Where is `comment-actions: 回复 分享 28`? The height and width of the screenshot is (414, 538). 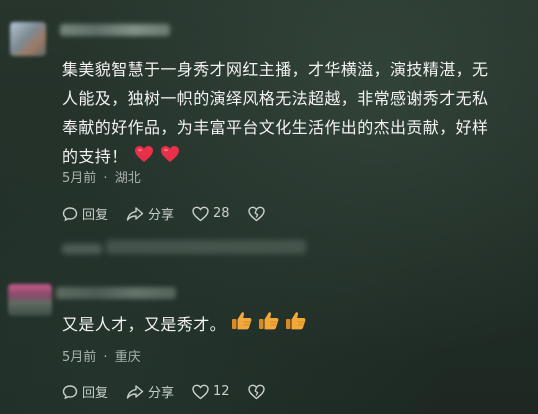
comment-actions: 回复 分享 28 is located at coordinates (174, 213).